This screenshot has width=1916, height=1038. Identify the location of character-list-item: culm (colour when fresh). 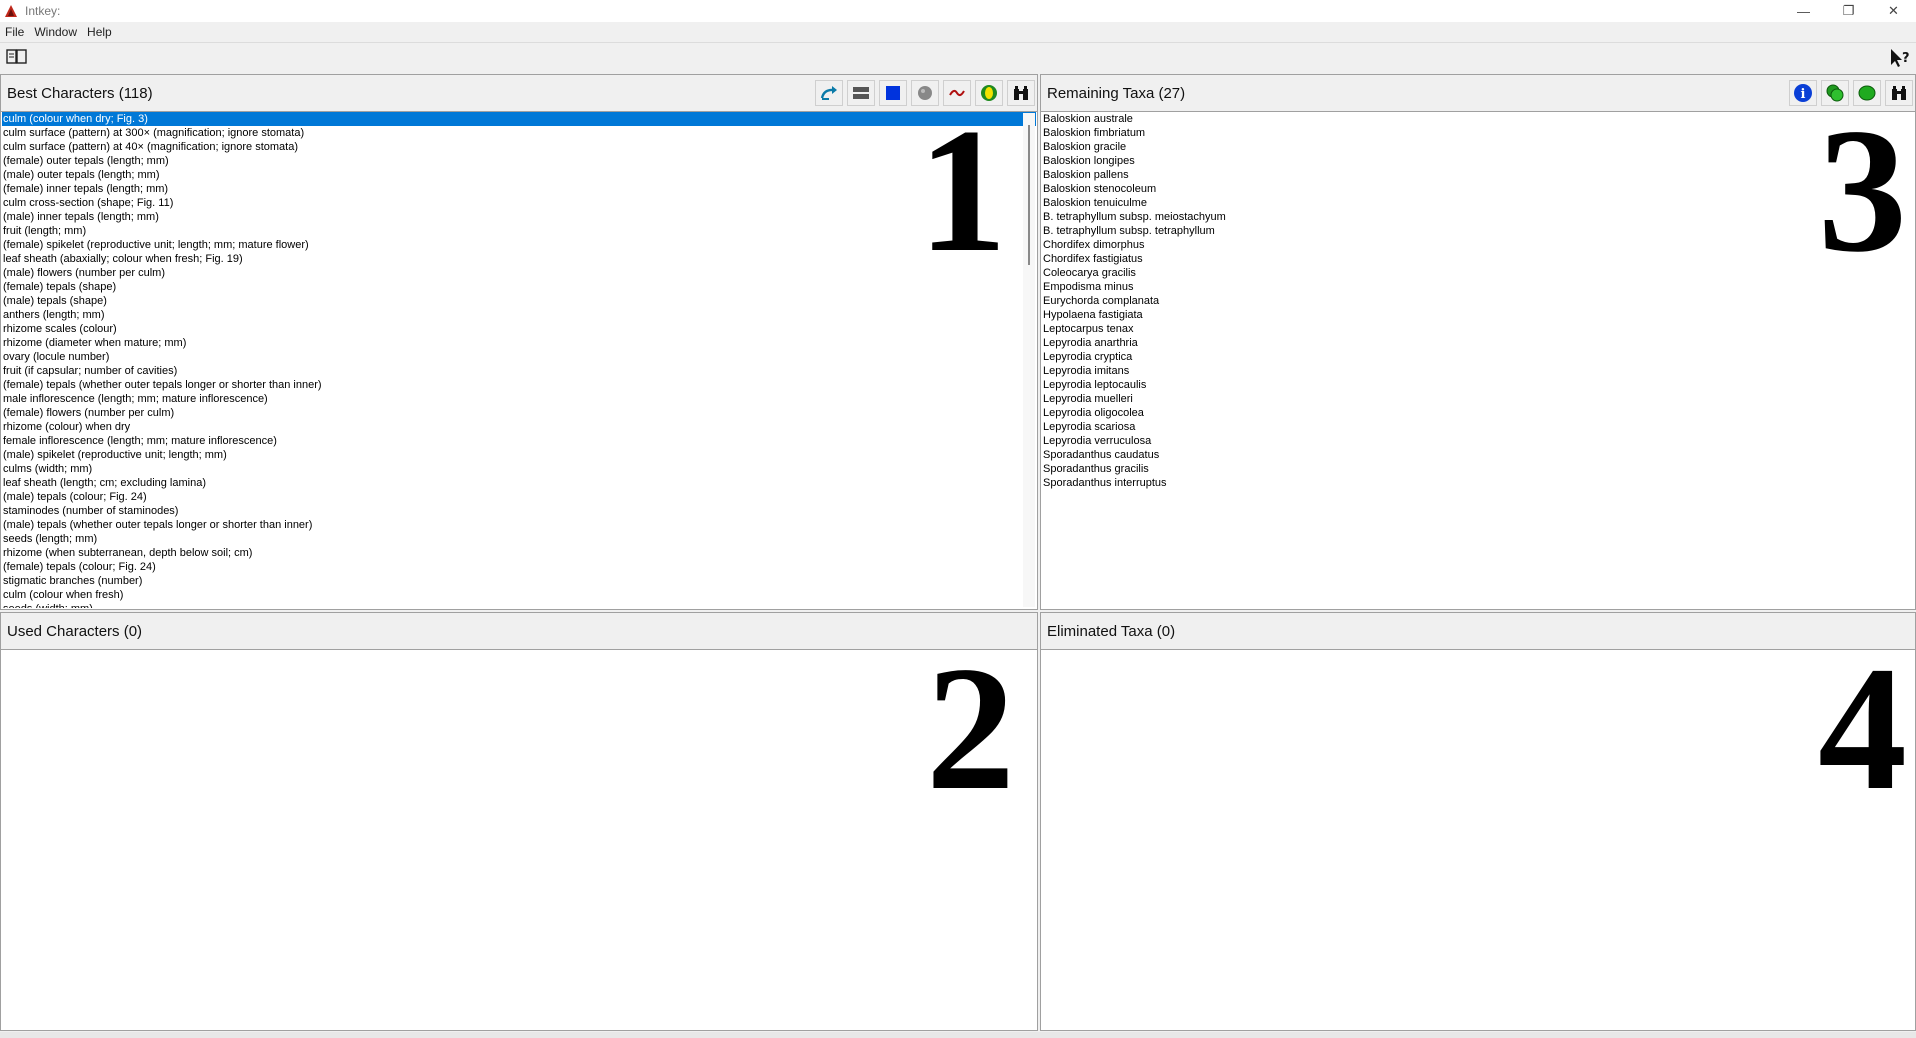
(519, 595).